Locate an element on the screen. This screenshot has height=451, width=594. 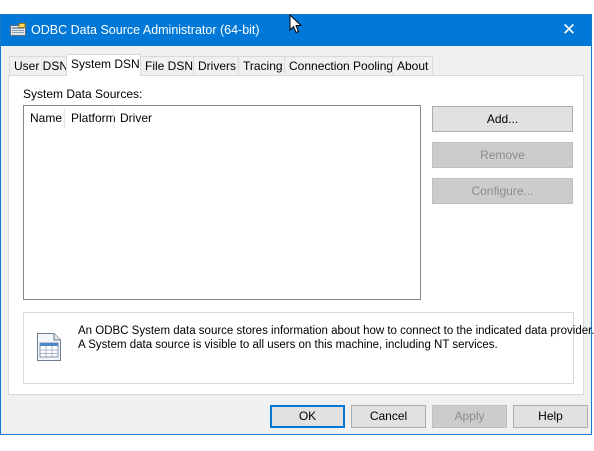
tab-label: System DSN is located at coordinates (105, 64).